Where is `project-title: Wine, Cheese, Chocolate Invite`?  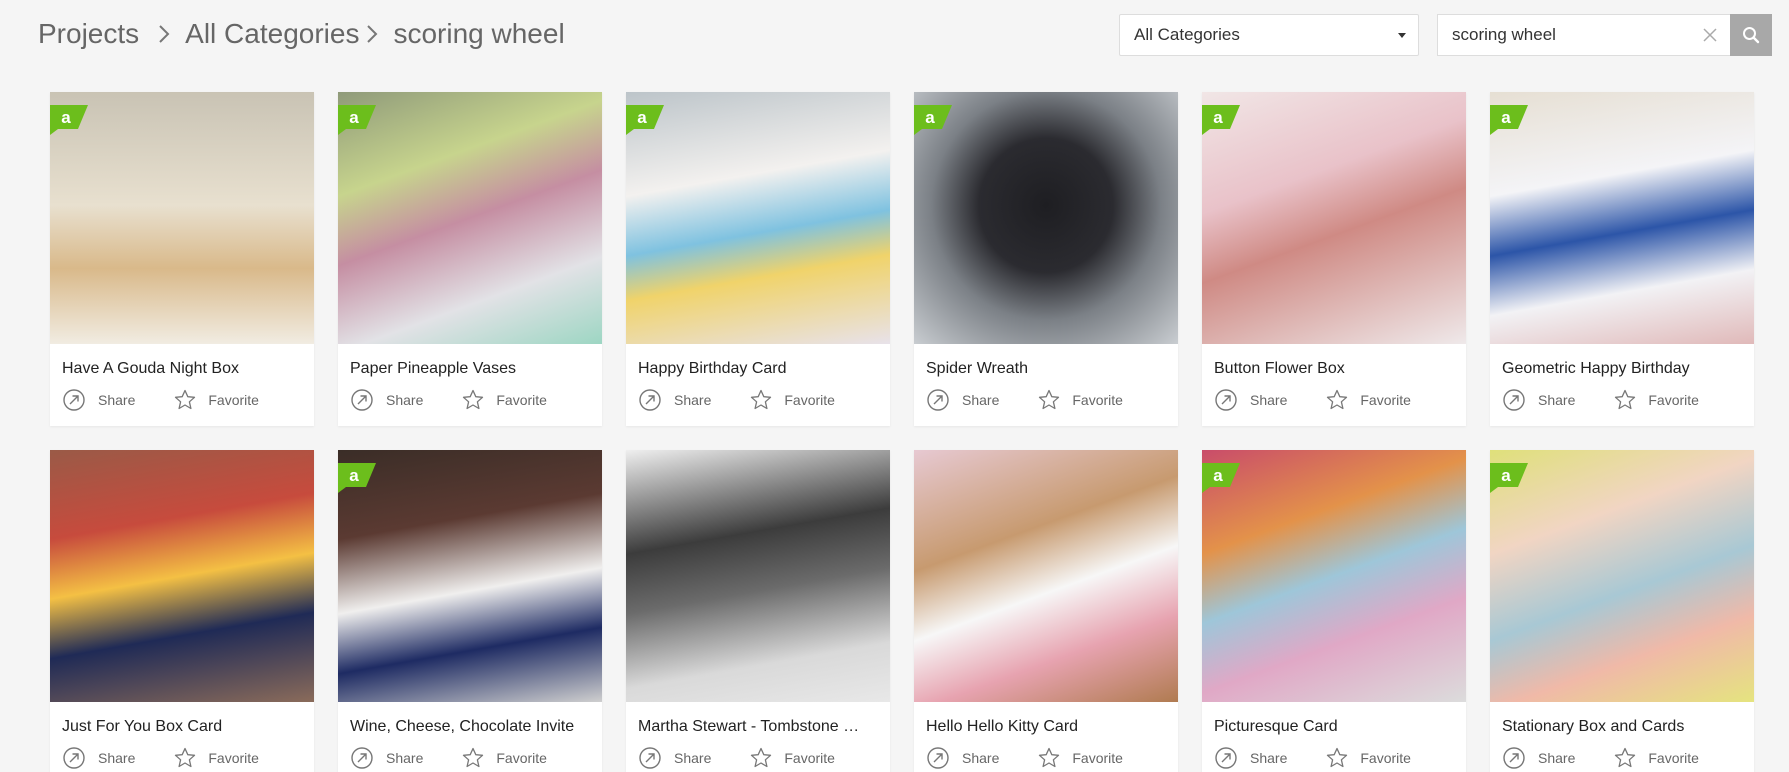 project-title: Wine, Cheese, Chocolate Invite is located at coordinates (472, 727).